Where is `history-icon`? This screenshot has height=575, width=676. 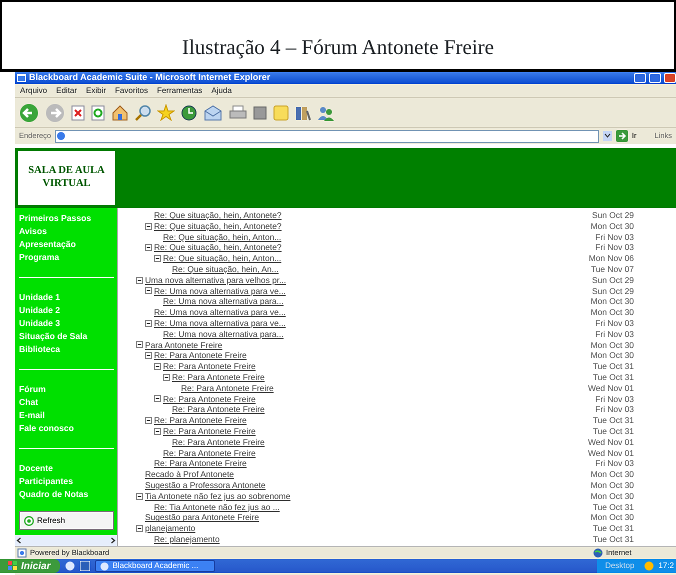
history-icon is located at coordinates (189, 112).